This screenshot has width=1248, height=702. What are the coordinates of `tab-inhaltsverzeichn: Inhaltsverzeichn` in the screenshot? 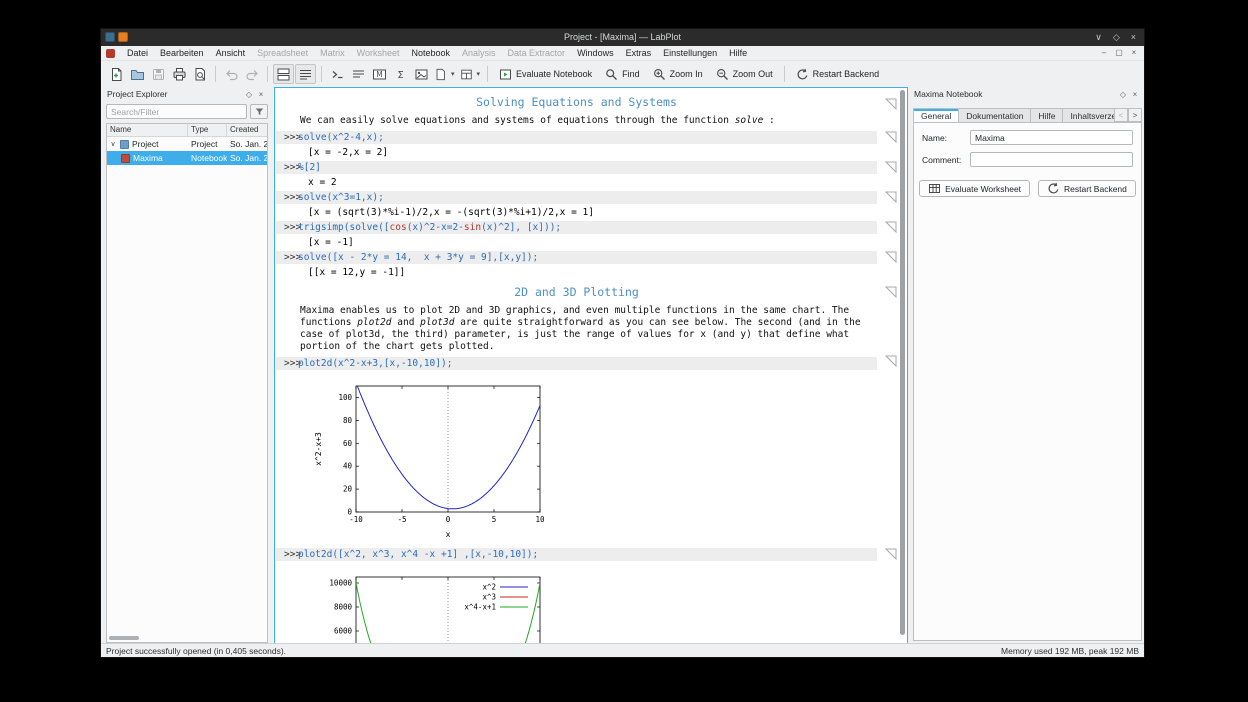 It's located at (1088, 115).